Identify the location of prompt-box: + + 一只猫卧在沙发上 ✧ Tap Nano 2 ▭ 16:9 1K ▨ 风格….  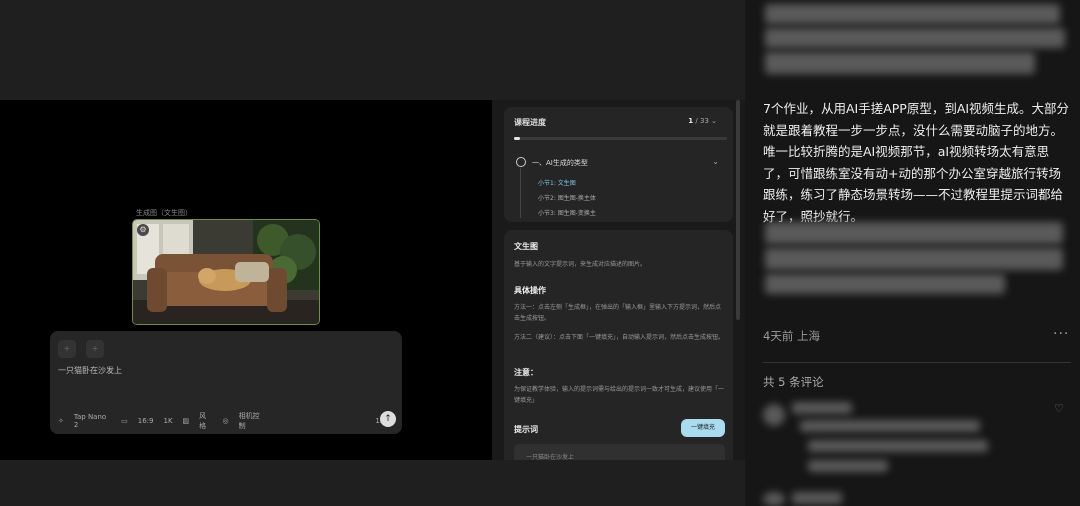
(226, 382).